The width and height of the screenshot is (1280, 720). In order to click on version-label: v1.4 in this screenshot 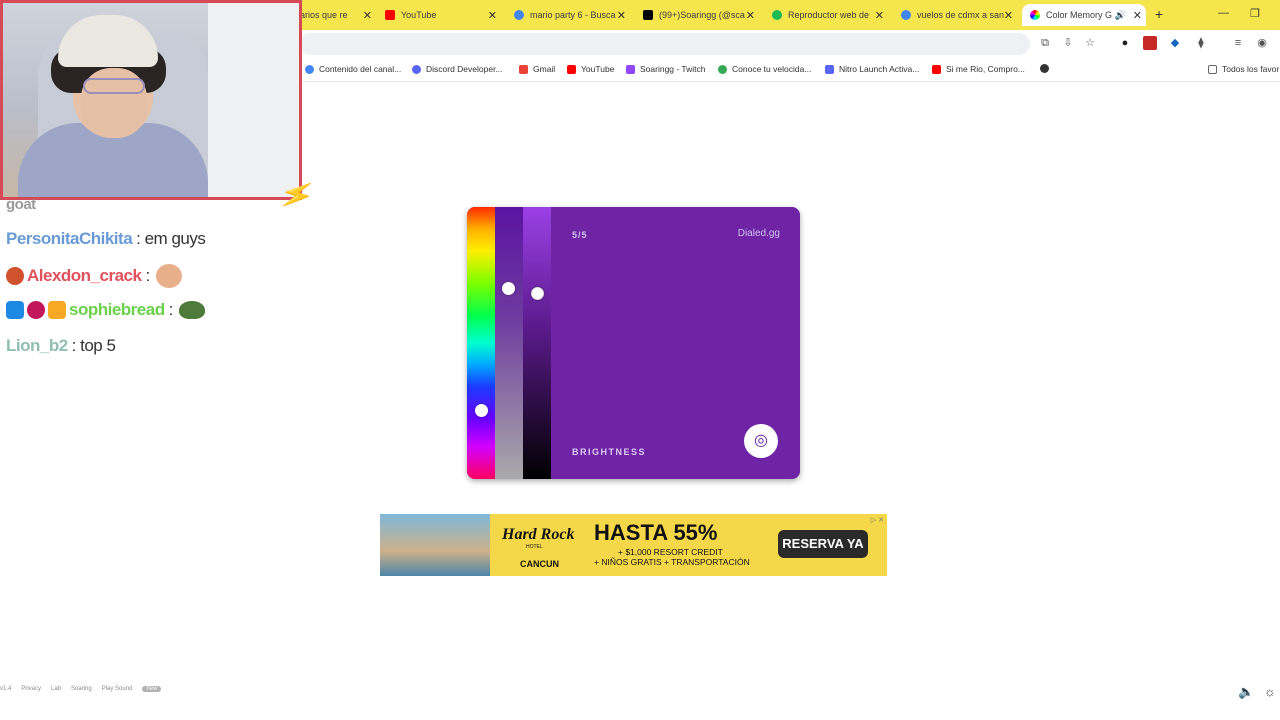, I will do `click(6, 689)`.